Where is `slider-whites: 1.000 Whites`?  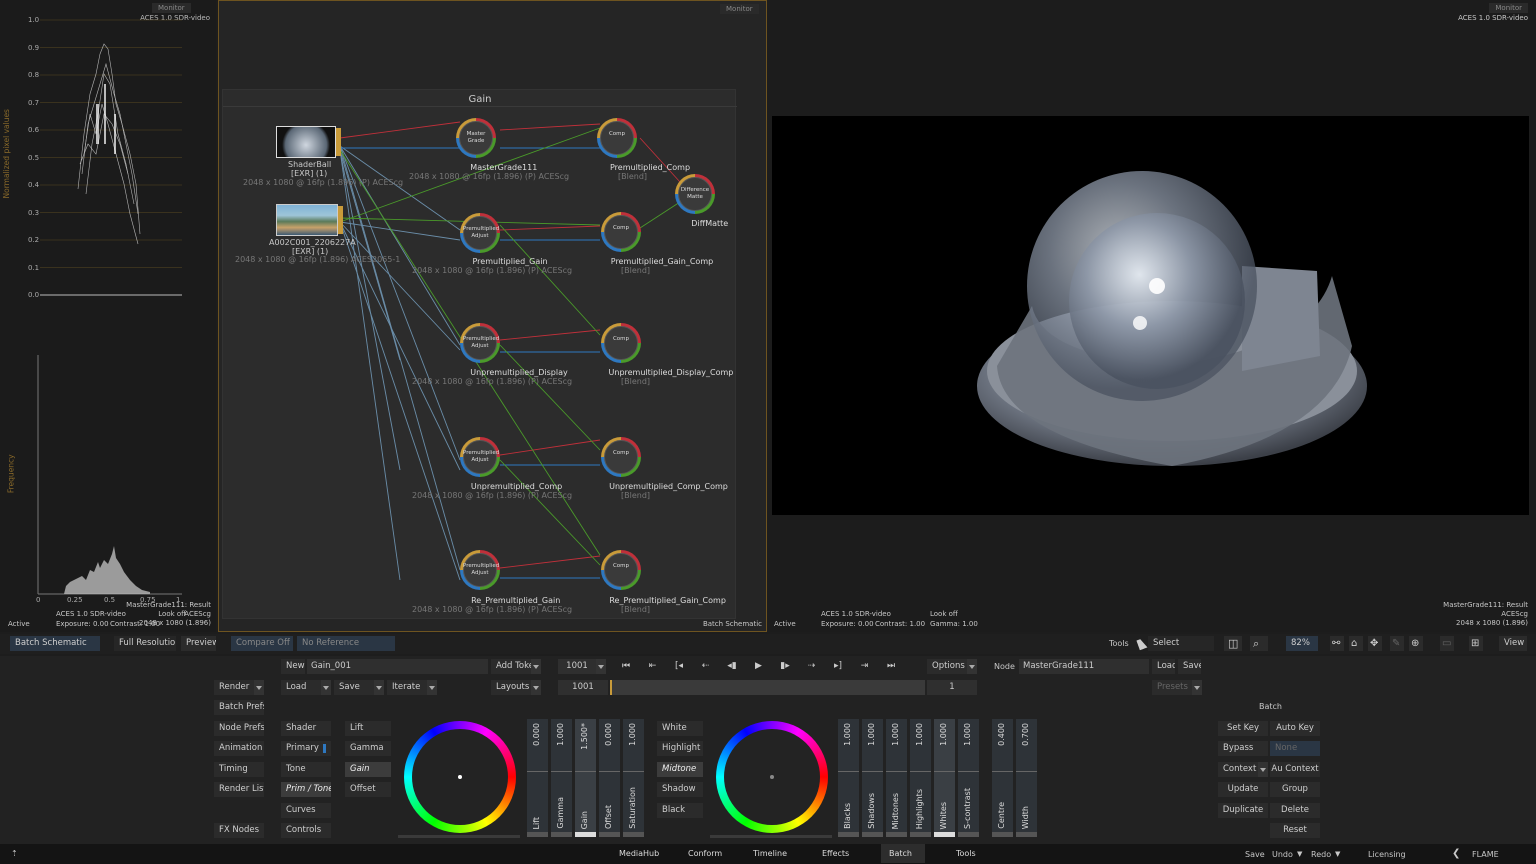
slider-whites: 1.000 Whites is located at coordinates (944, 778).